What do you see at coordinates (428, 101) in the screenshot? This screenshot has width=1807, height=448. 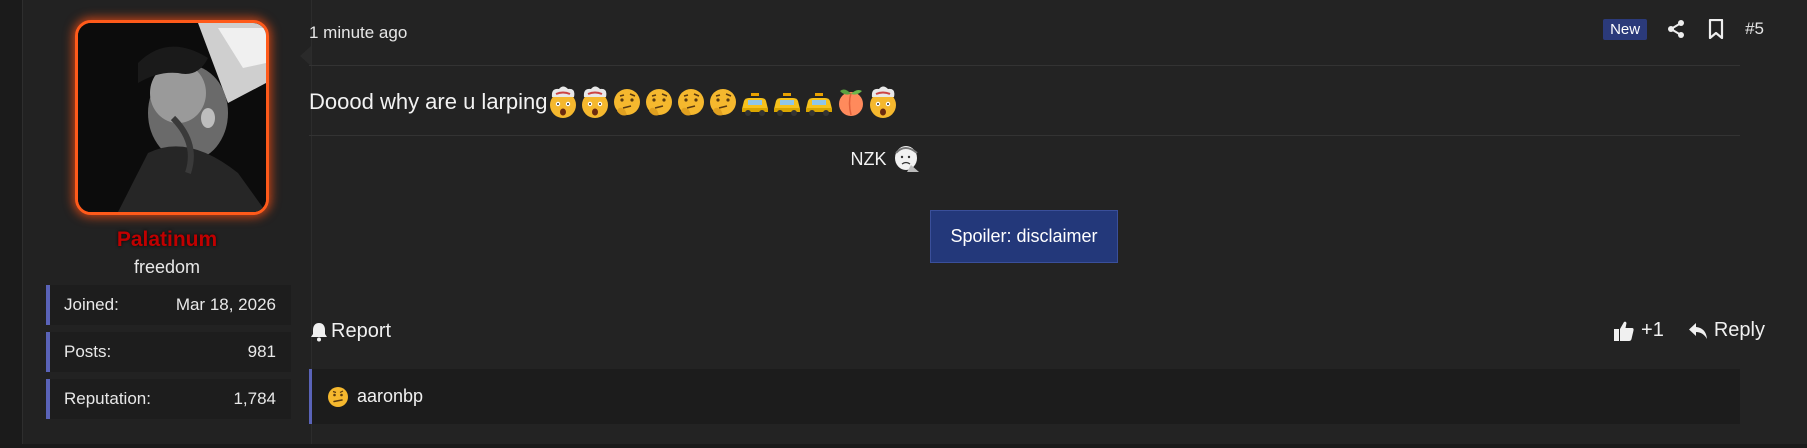 I see `message-text: Doood why are u larping` at bounding box center [428, 101].